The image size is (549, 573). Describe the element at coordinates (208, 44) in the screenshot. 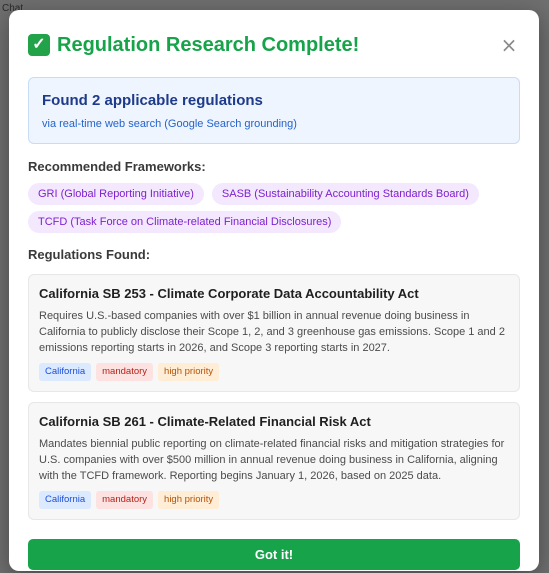

I see `modal-title-text: Regulation Research Complete!` at that location.